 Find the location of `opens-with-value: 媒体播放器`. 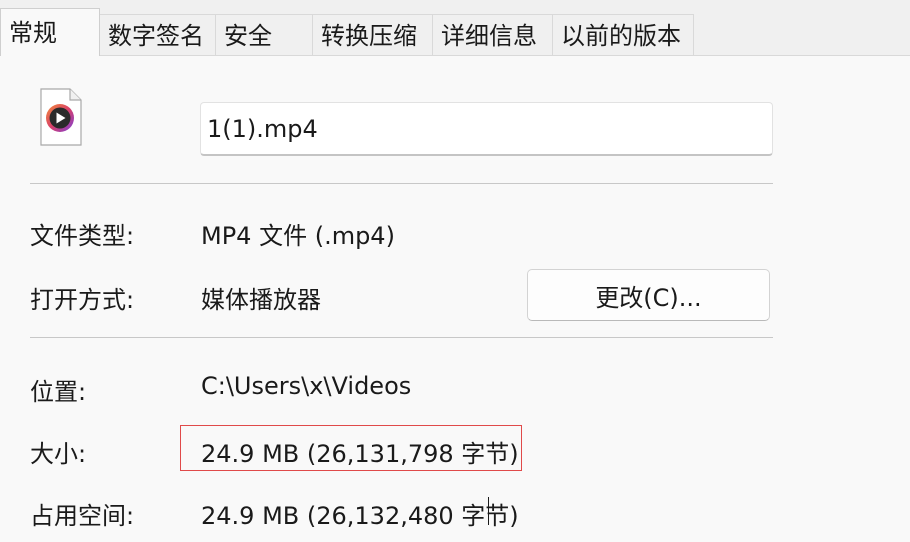

opens-with-value: 媒体播放器 is located at coordinates (261, 300).